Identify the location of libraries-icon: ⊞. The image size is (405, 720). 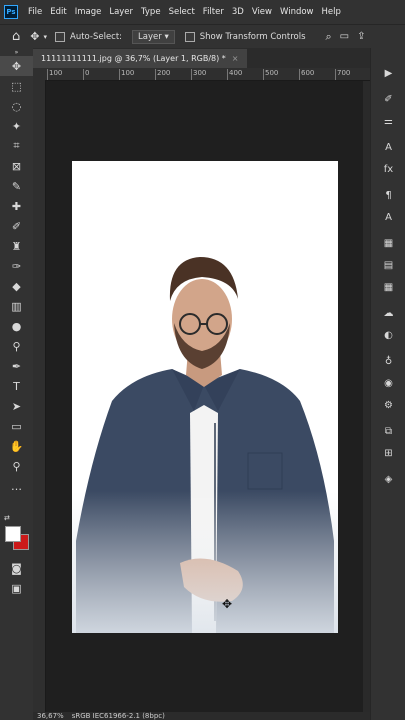
(388, 453).